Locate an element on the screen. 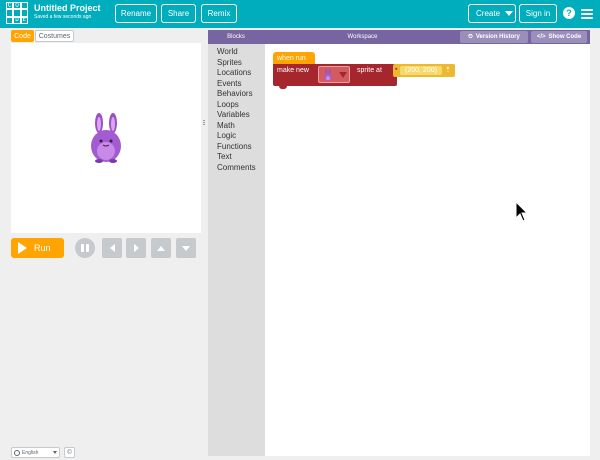 This screenshot has height=460, width=600. globe-icon is located at coordinates (17, 452).